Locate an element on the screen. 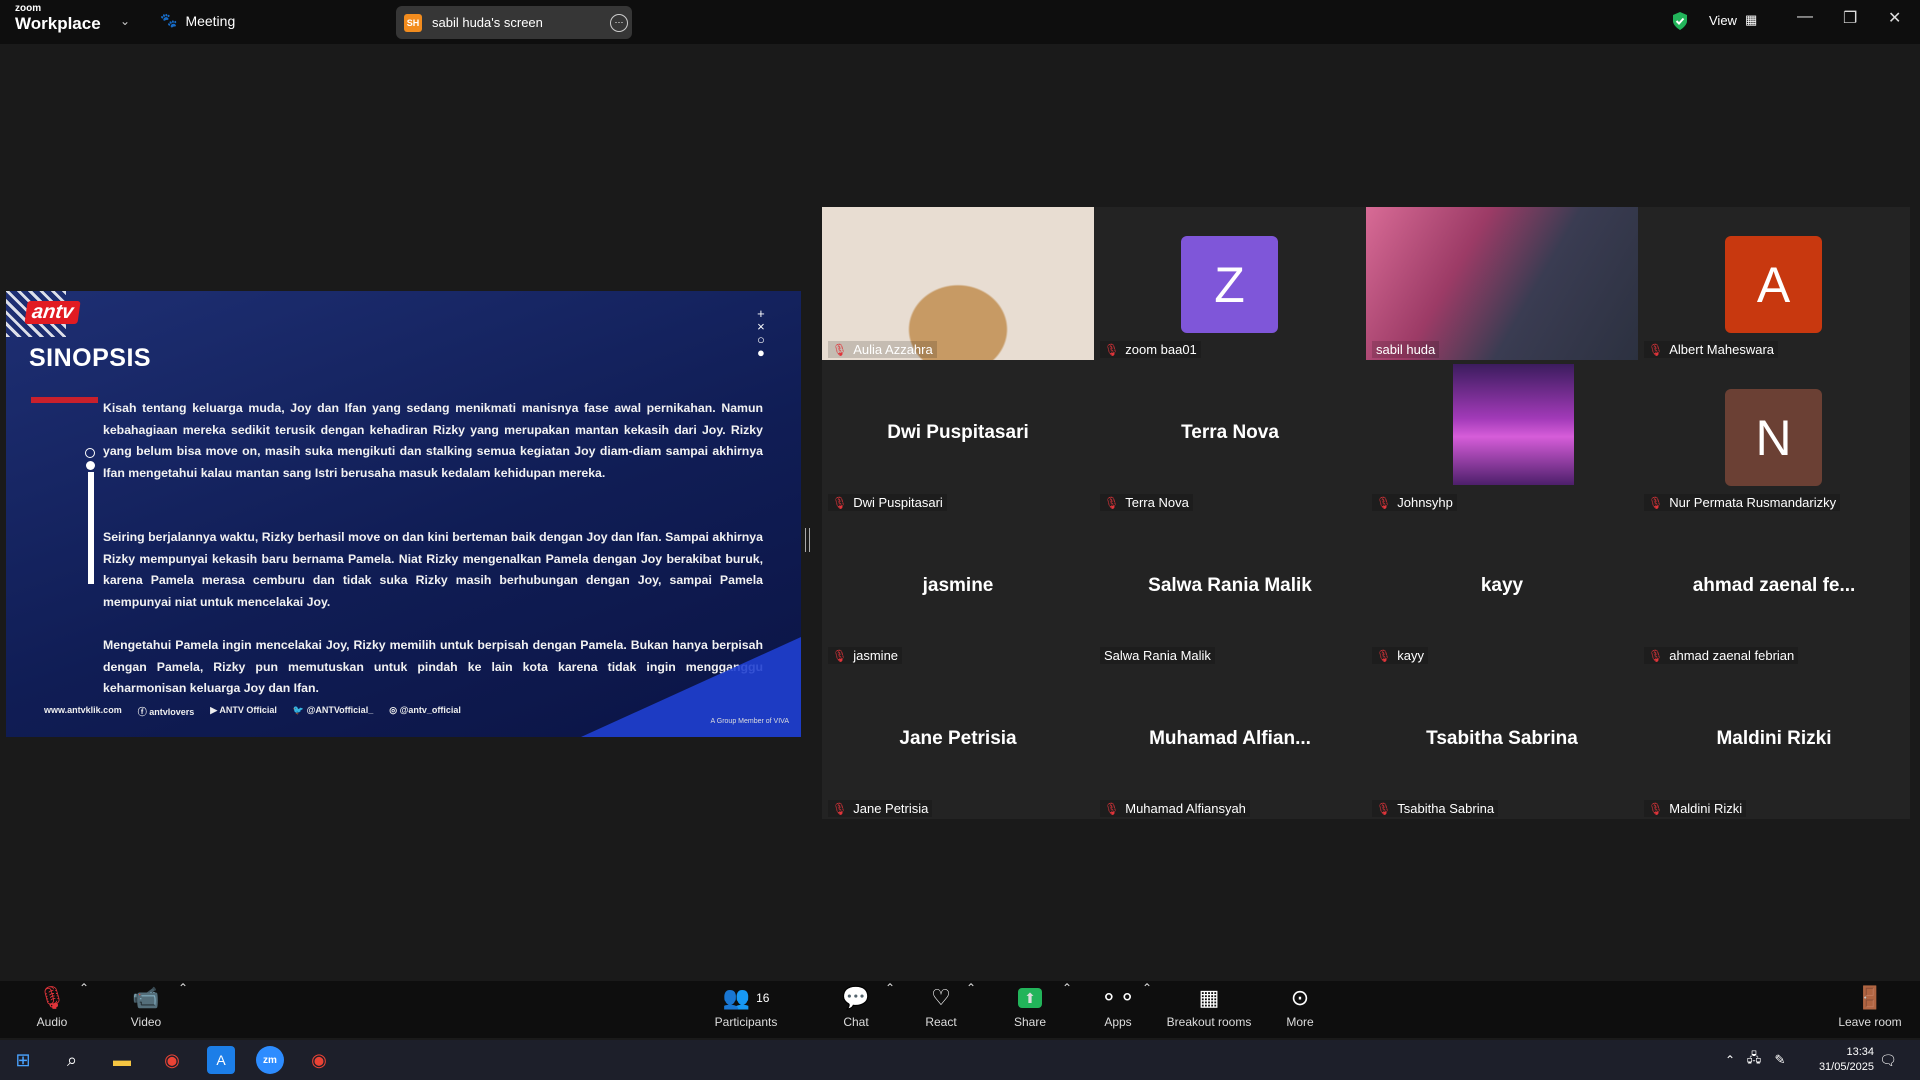  antv-logo: antv is located at coordinates (52, 312).